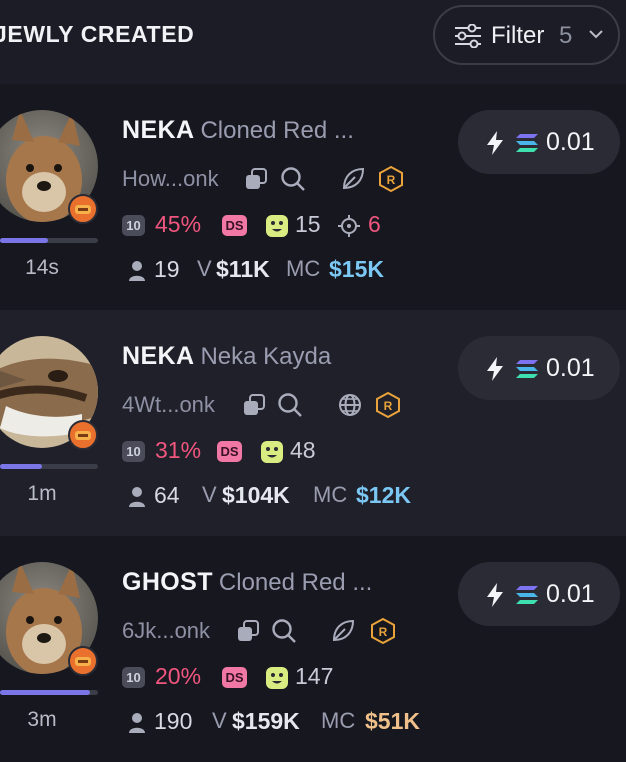 Image resolution: width=626 pixels, height=762 pixels. What do you see at coordinates (256, 495) in the screenshot?
I see `volume-value: $104K` at bounding box center [256, 495].